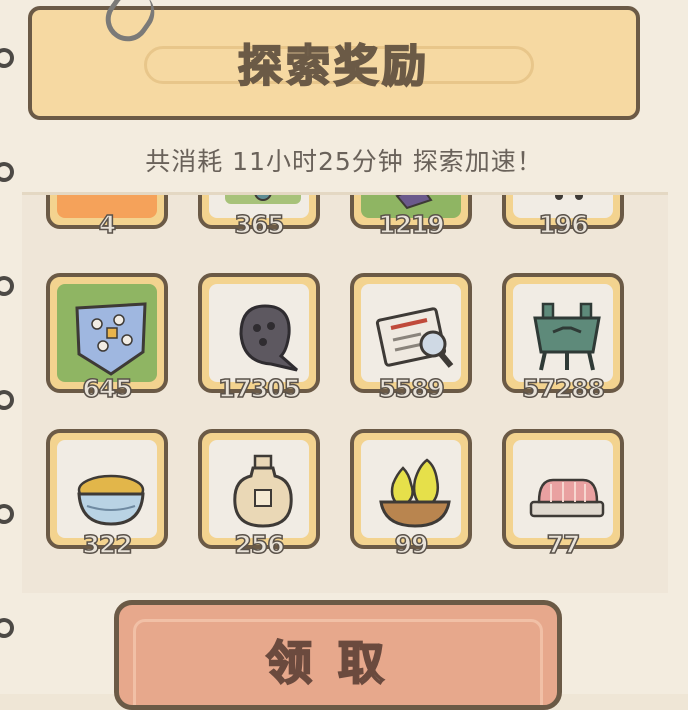  What do you see at coordinates (108, 544) in the screenshot?
I see `reward-count: 322` at bounding box center [108, 544].